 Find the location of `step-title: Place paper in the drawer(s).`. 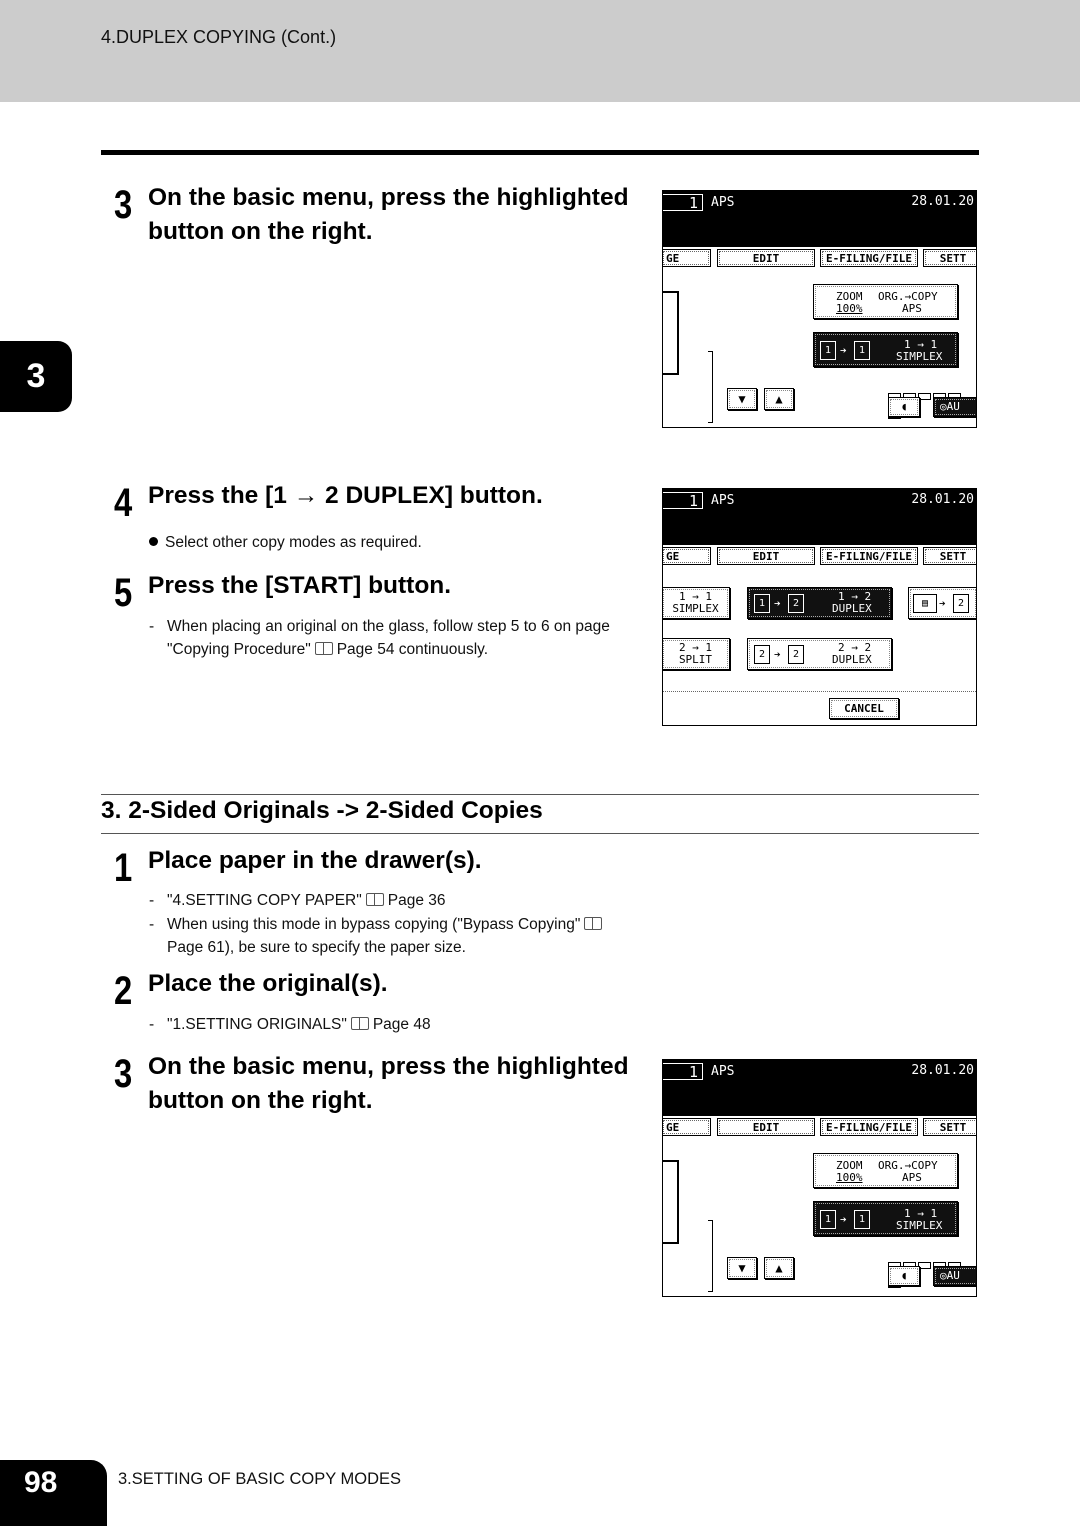

step-title: Place paper in the drawer(s). is located at coordinates (315, 860).